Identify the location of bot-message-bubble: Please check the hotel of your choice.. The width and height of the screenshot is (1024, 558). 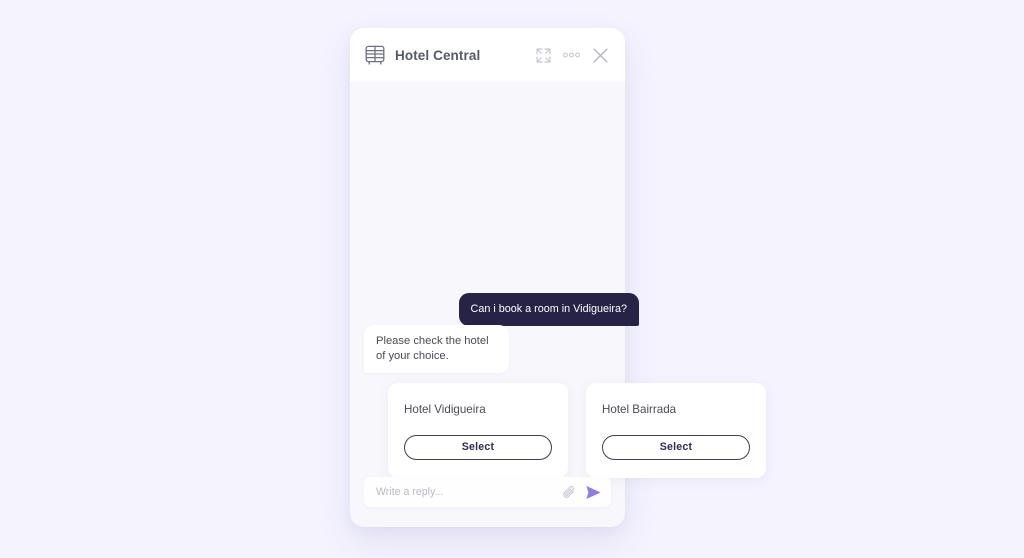
(436, 349).